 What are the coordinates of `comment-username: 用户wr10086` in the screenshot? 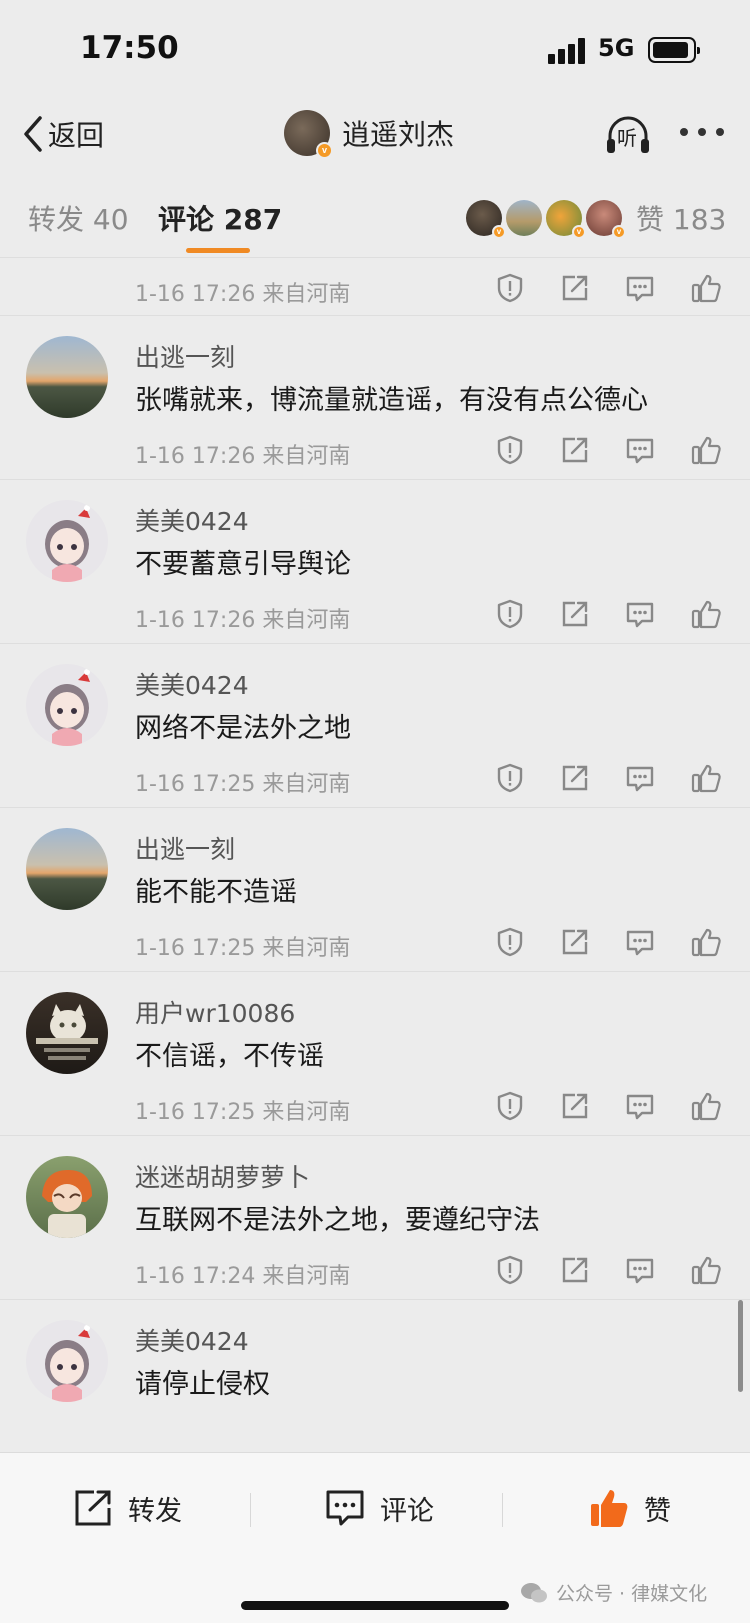 It's located at (215, 1012).